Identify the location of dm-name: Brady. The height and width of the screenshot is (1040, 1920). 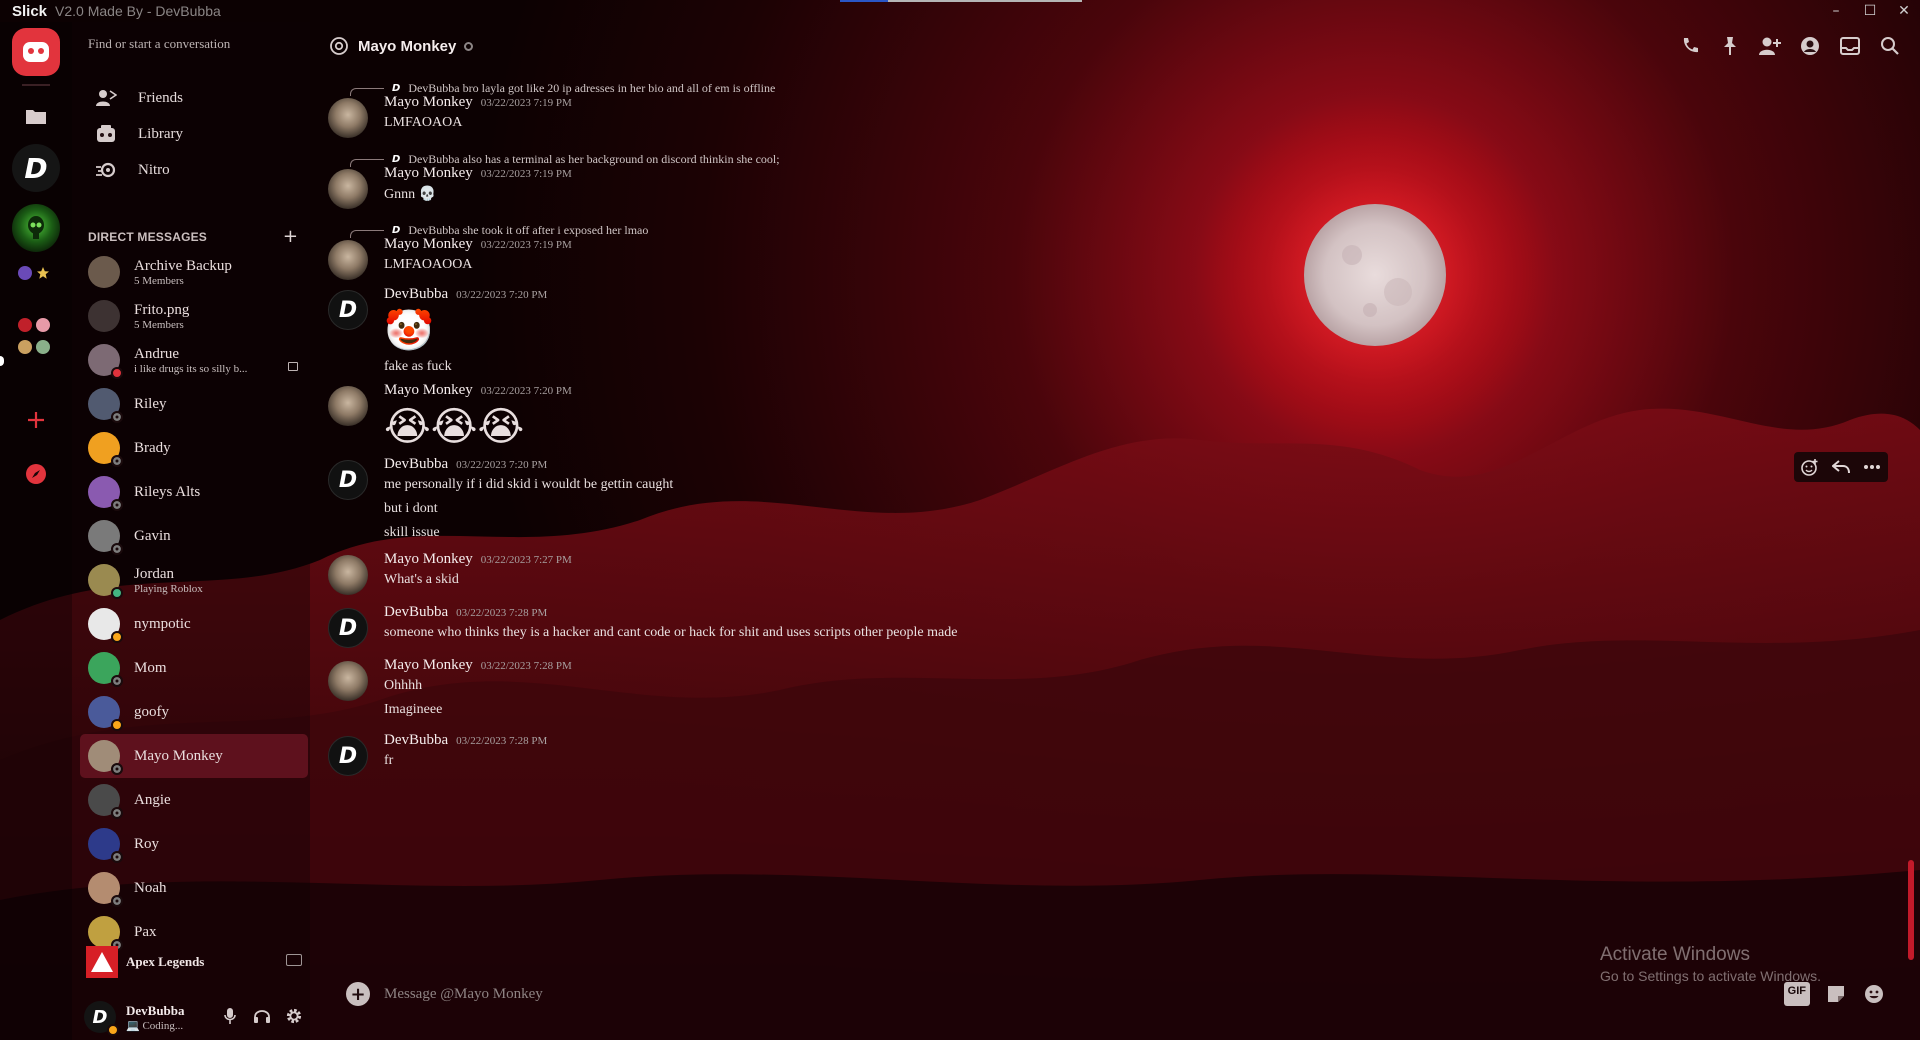
(152, 447).